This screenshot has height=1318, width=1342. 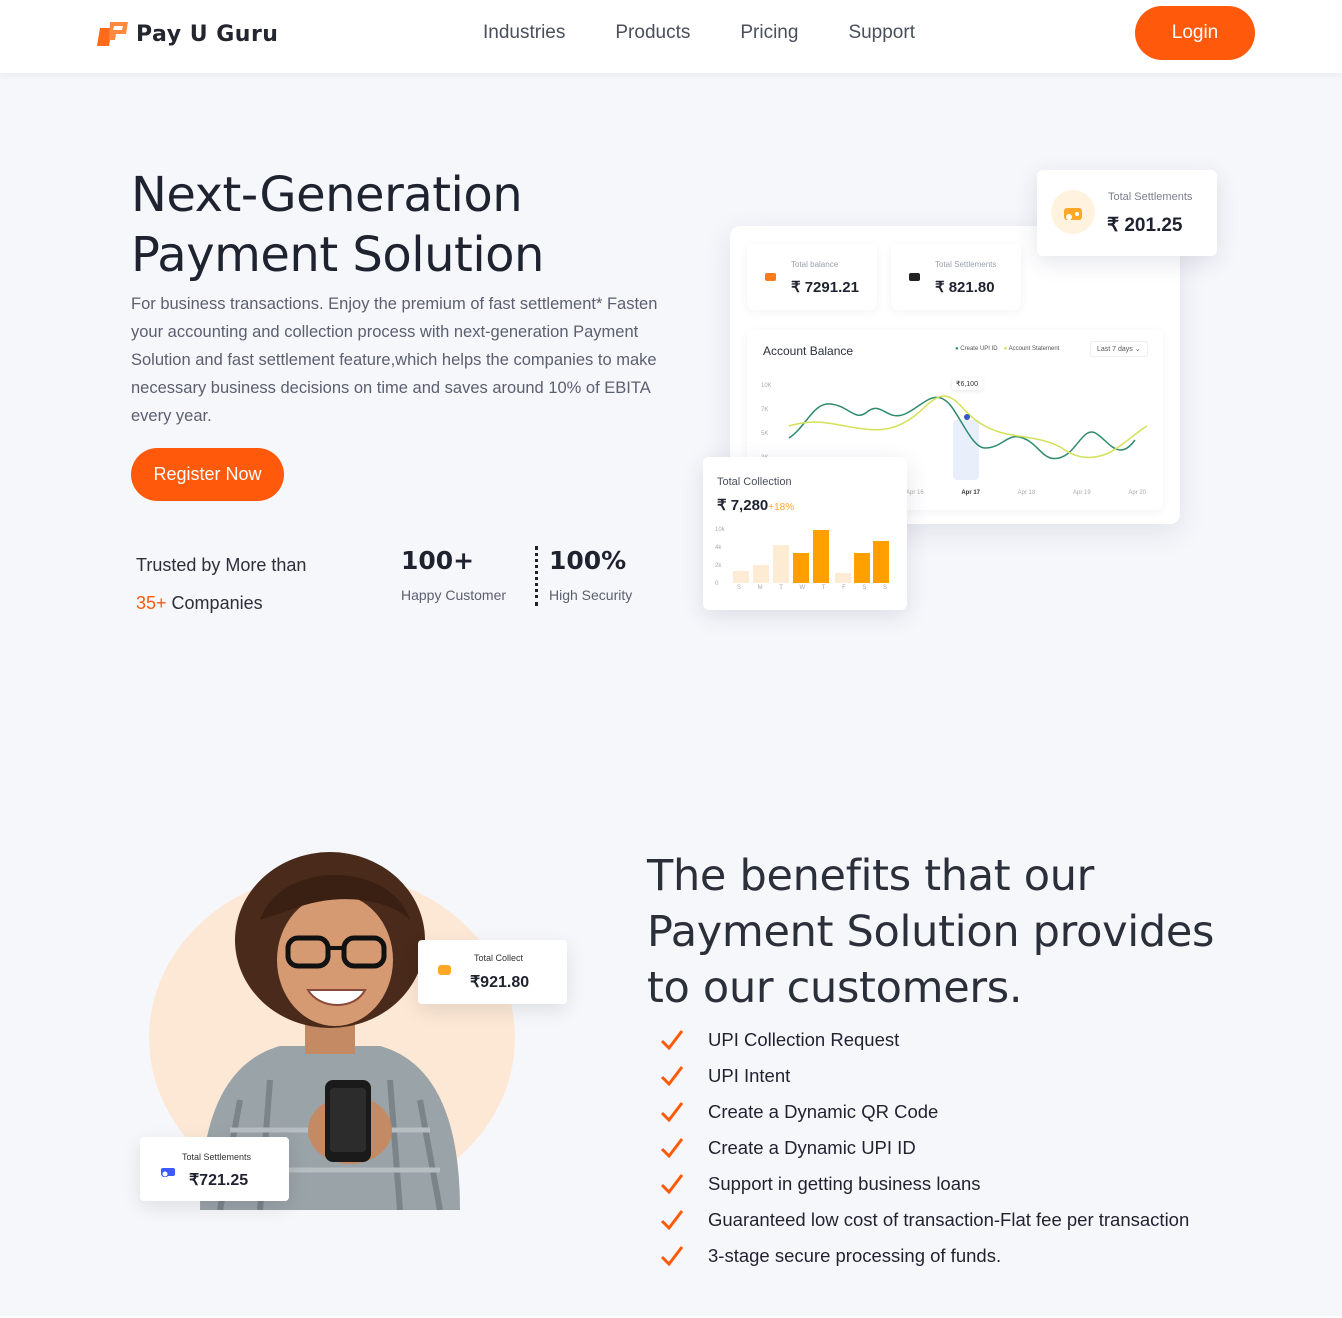 I want to click on benefits-settle-value: ₹721.25, so click(x=219, y=1180).